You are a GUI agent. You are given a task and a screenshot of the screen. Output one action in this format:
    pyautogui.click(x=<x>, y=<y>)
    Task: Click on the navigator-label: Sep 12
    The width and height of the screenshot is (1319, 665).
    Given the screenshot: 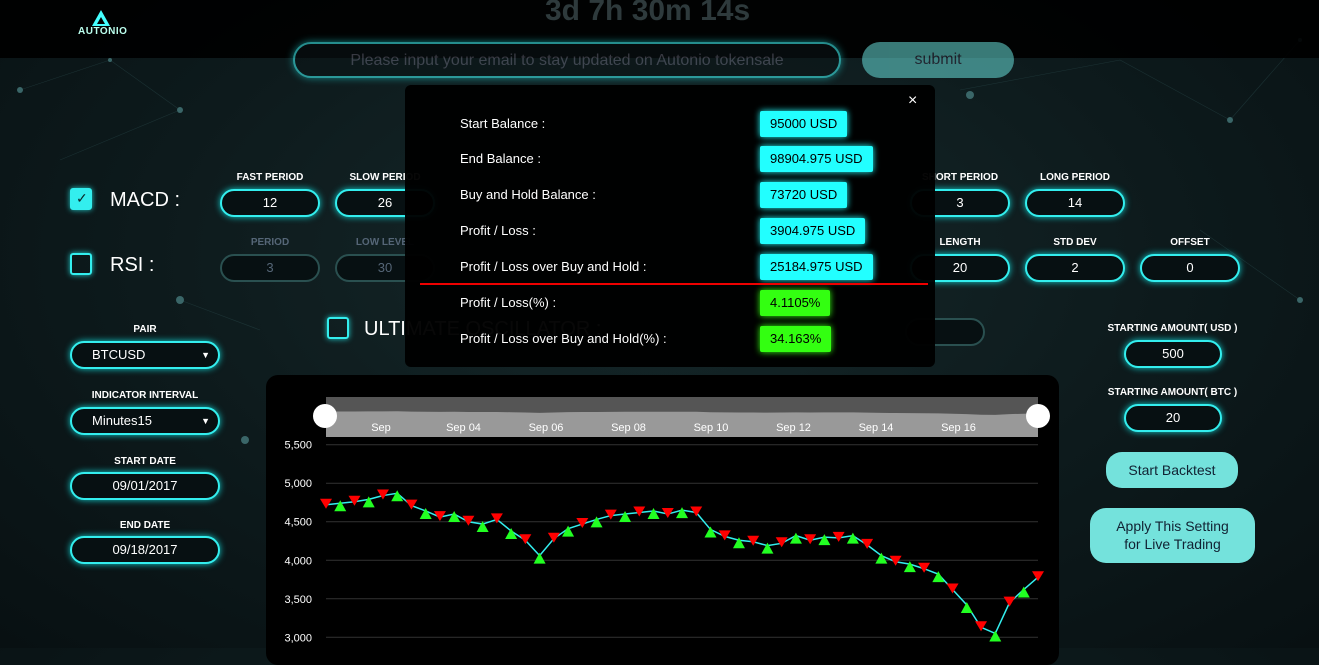 What is the action you would take?
    pyautogui.click(x=793, y=428)
    